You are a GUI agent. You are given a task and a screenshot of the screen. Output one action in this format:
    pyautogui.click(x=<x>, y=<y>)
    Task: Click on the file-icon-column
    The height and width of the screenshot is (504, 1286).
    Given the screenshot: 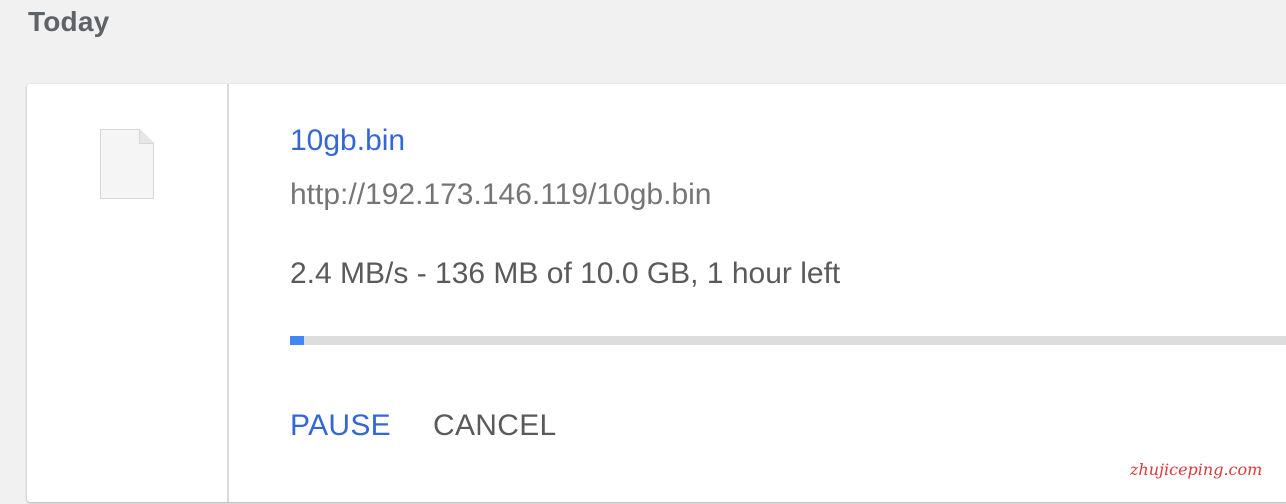 What is the action you would take?
    pyautogui.click(x=128, y=293)
    